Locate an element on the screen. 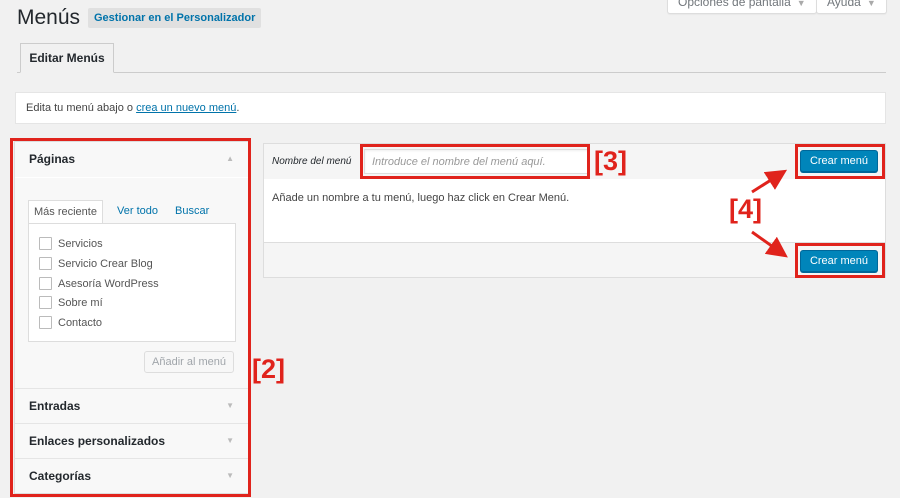 Image resolution: width=900 pixels, height=498 pixels. arrow-to-bottom-button is located at coordinates (769, 244).